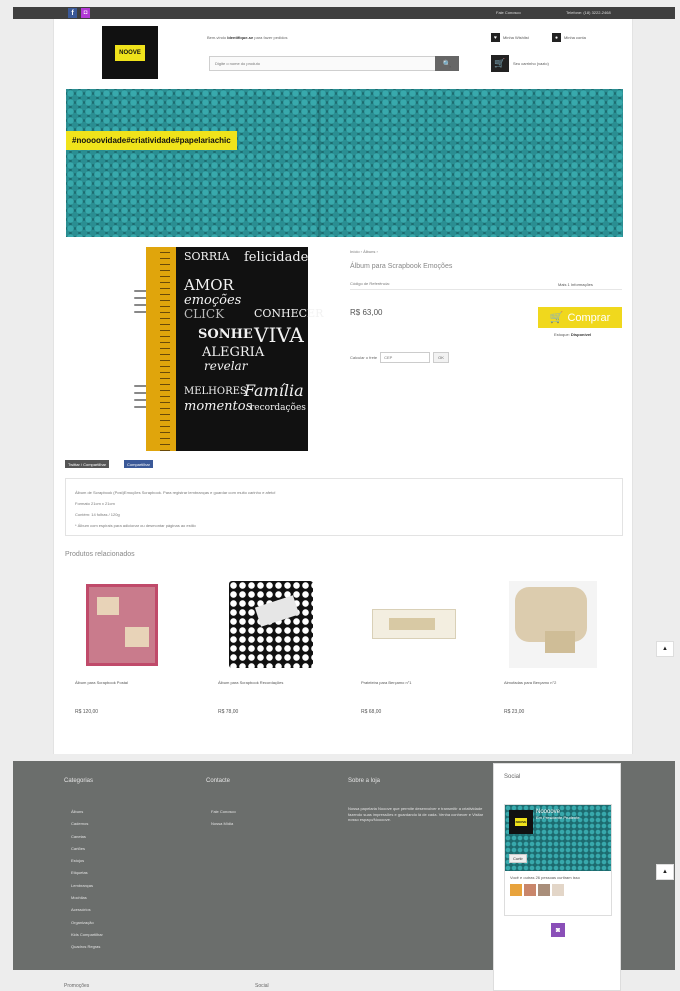  What do you see at coordinates (223, 812) in the screenshot?
I see `footer-contact-link: Fale Conosco` at bounding box center [223, 812].